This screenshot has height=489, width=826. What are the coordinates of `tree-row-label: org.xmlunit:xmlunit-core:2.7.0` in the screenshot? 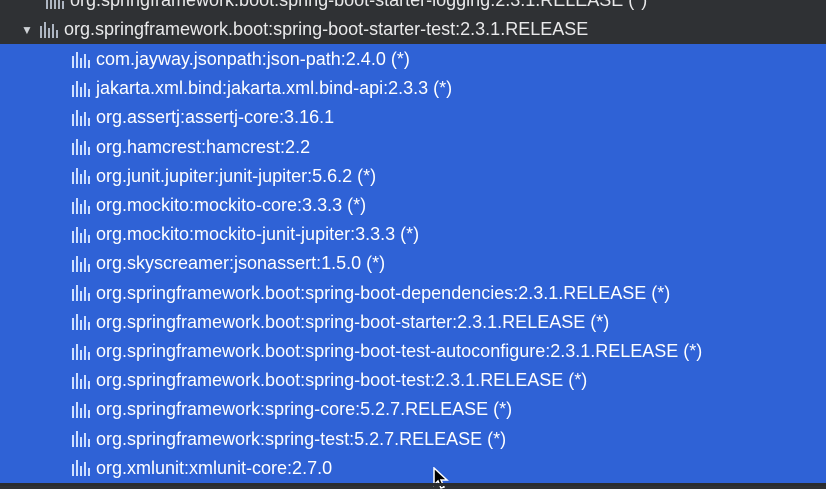 It's located at (214, 467).